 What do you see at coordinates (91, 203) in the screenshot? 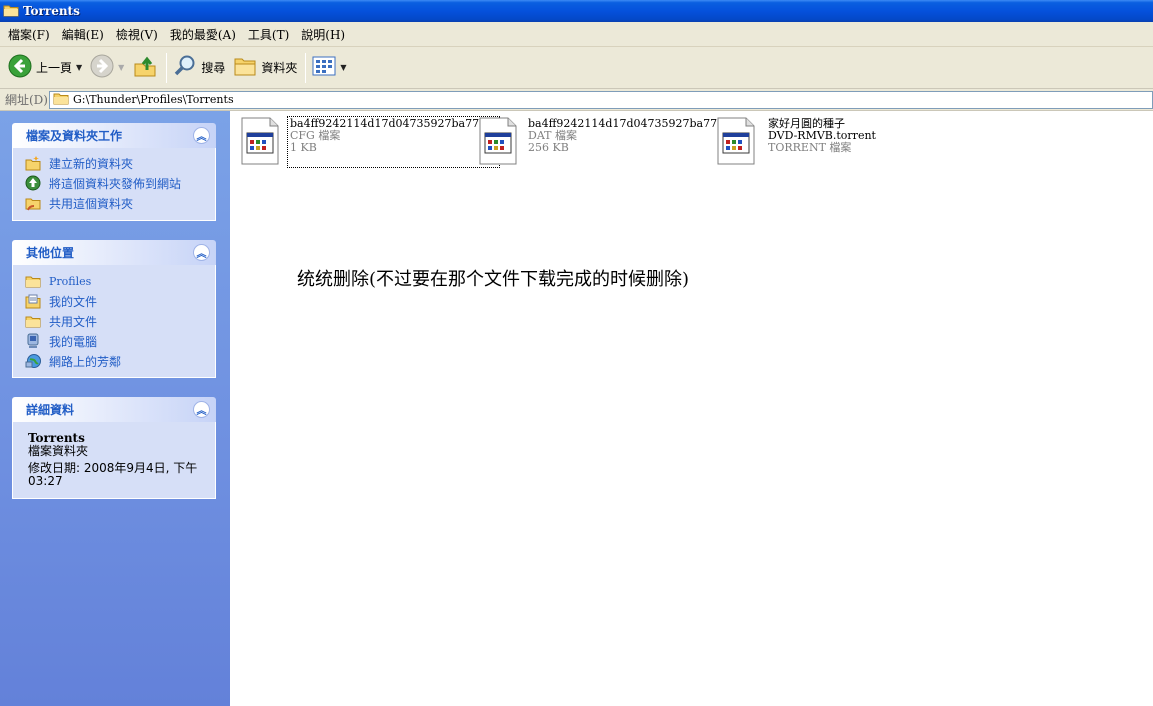
I see `task-label: 共用這個資料夾` at bounding box center [91, 203].